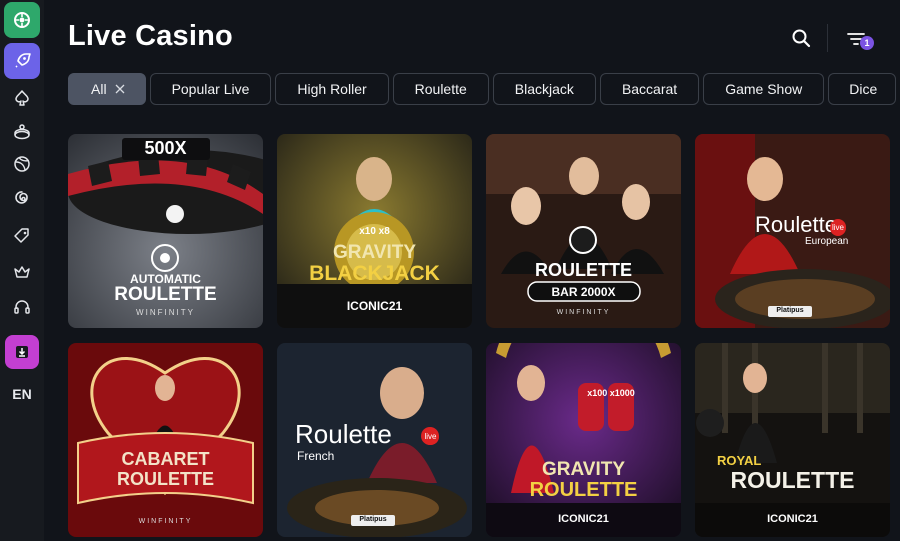  I want to click on sidebar: EN, so click(22, 270).